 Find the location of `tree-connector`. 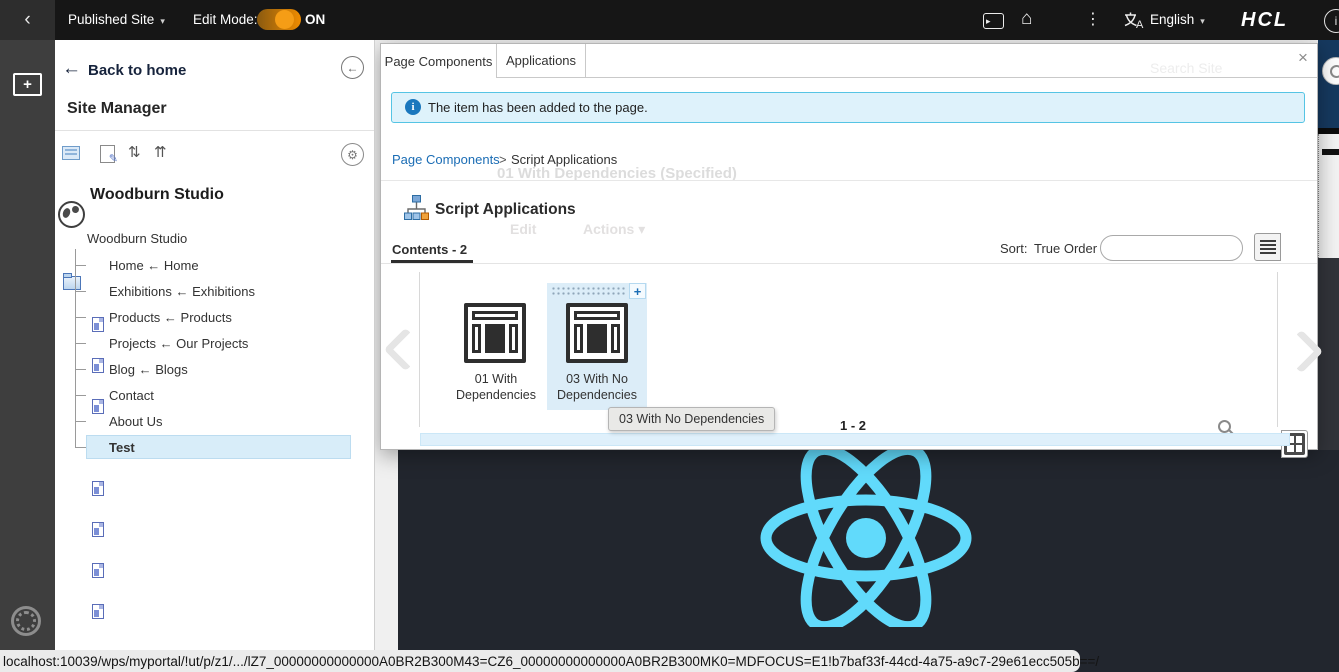

tree-connector is located at coordinates (75, 348).